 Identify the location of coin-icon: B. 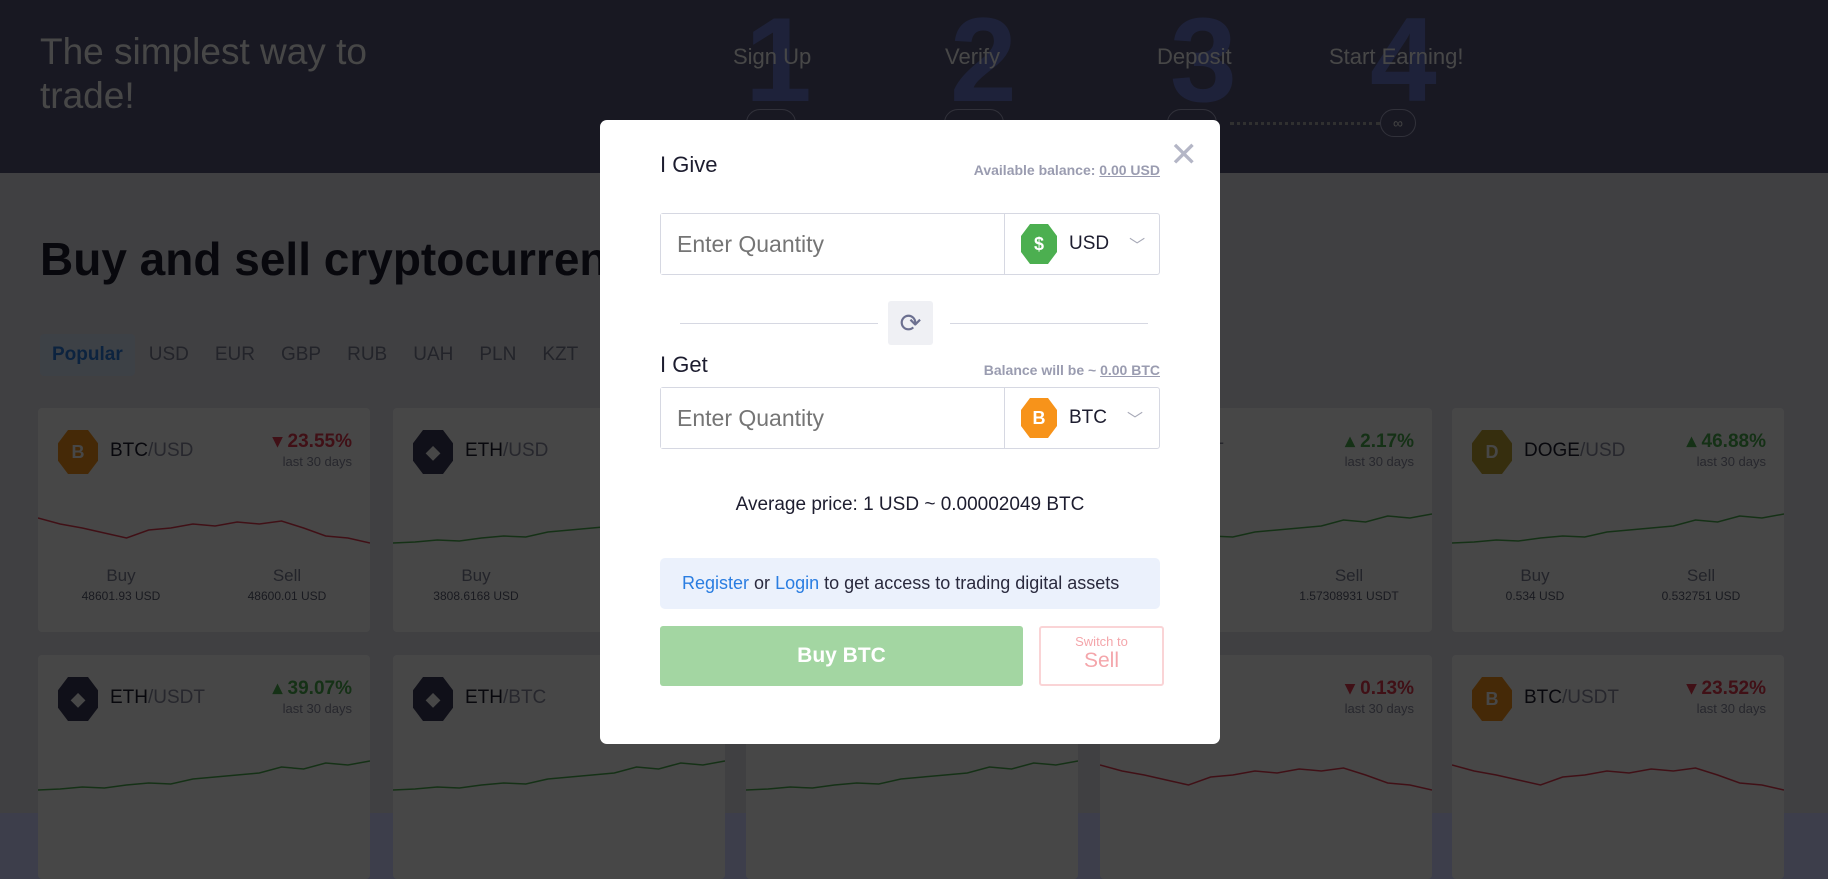
(78, 452).